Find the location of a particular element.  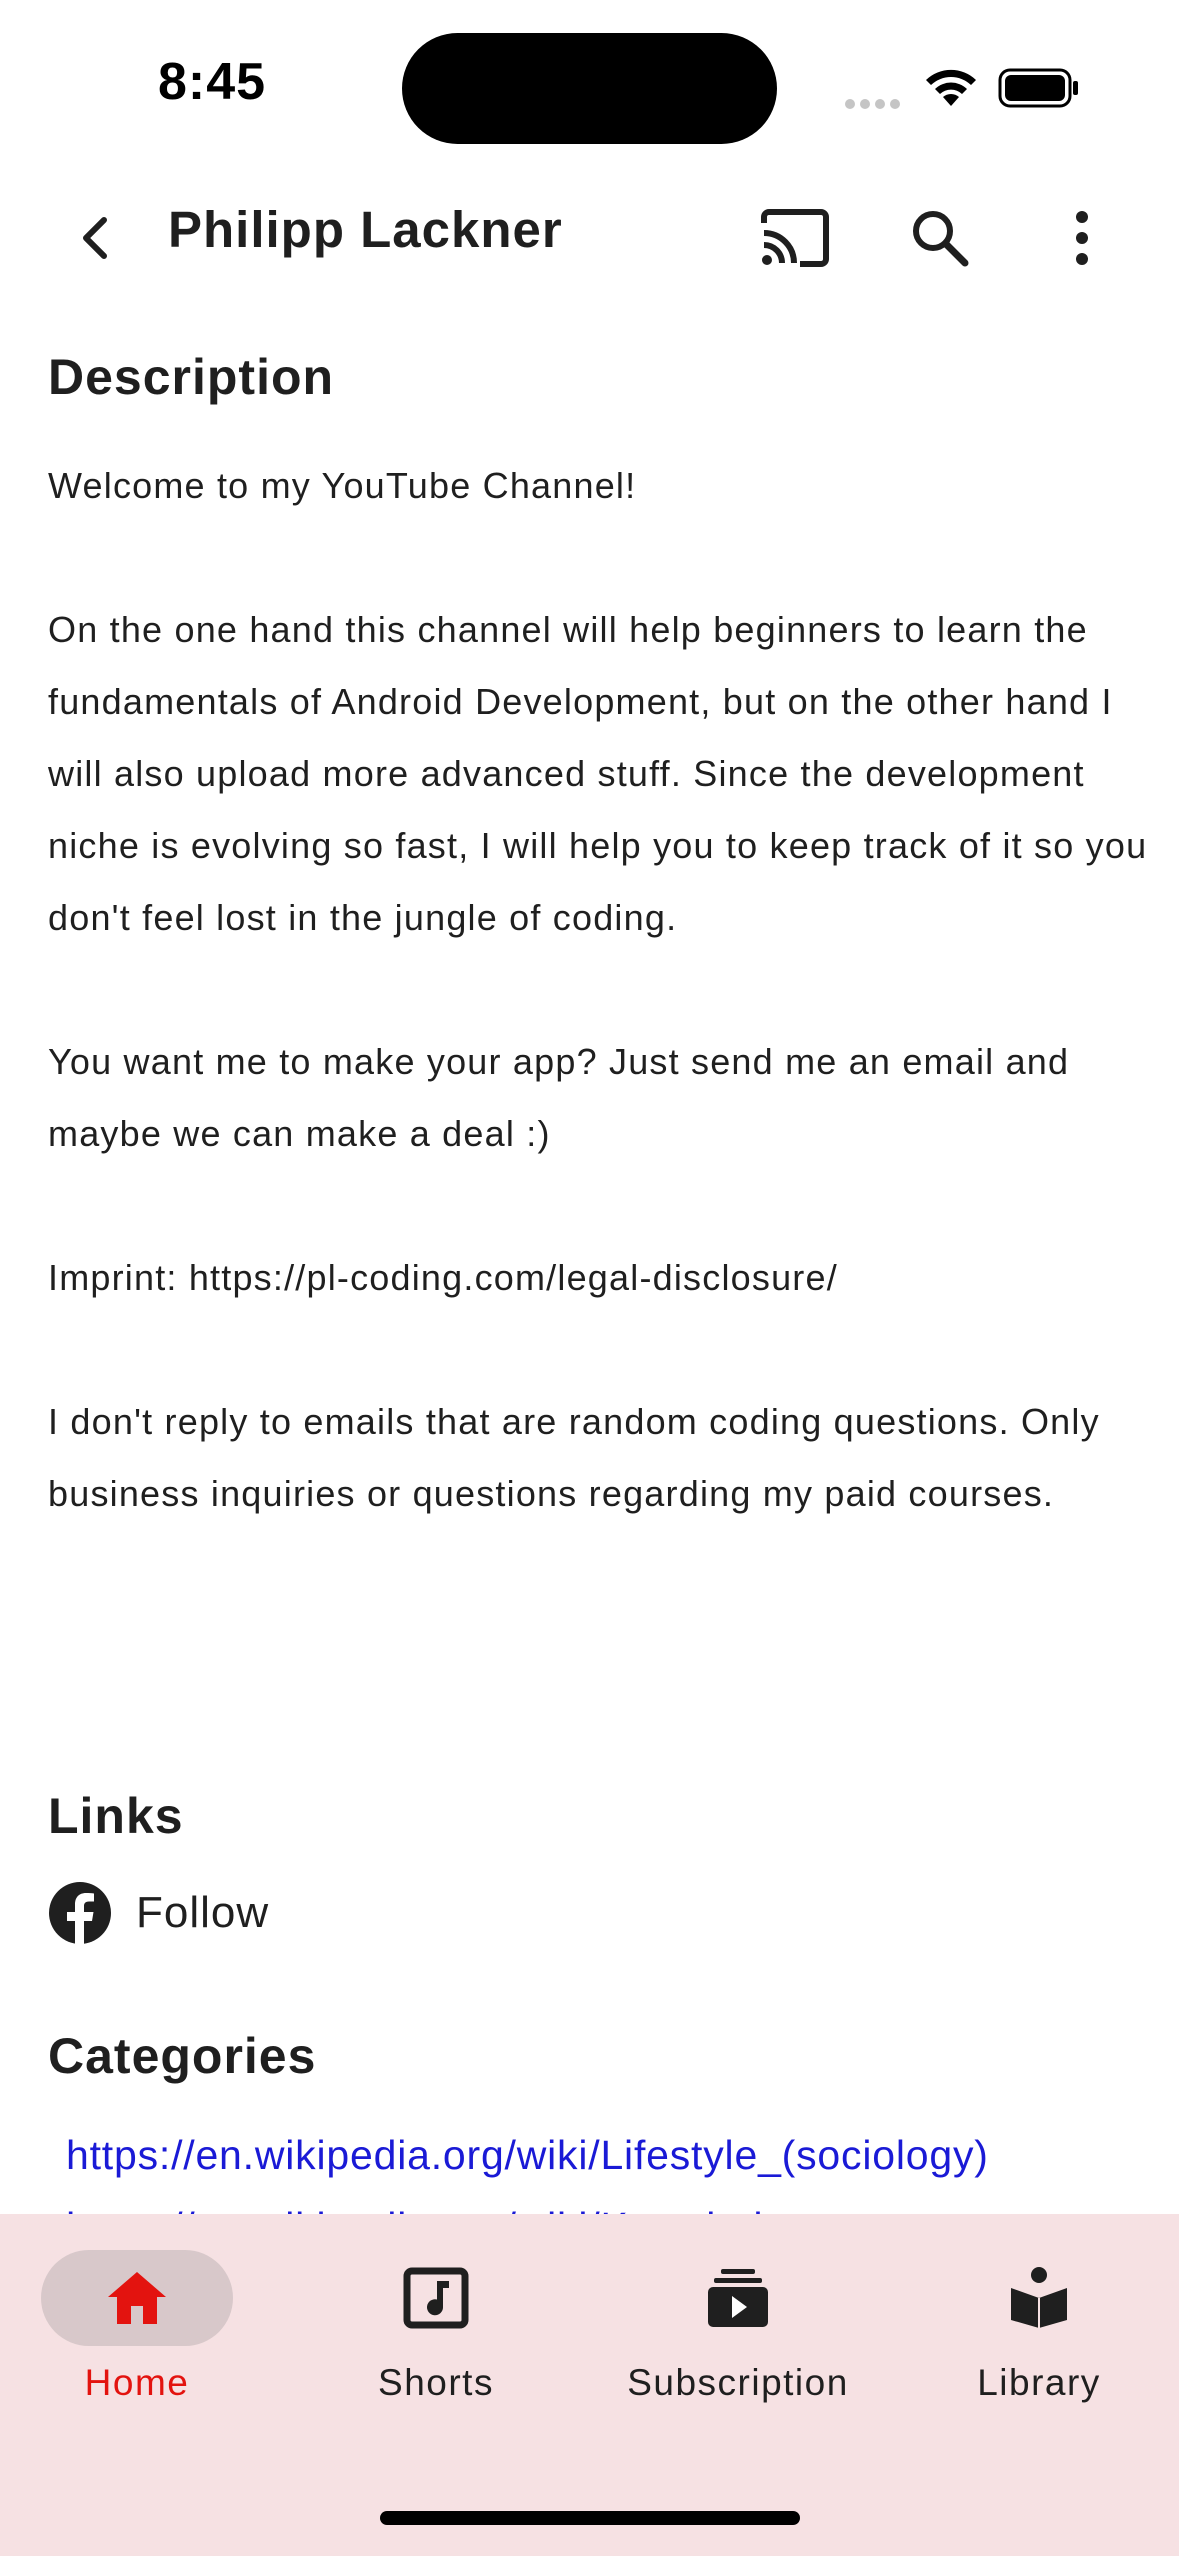

page-title: Philipp Lackner is located at coordinates (365, 229).